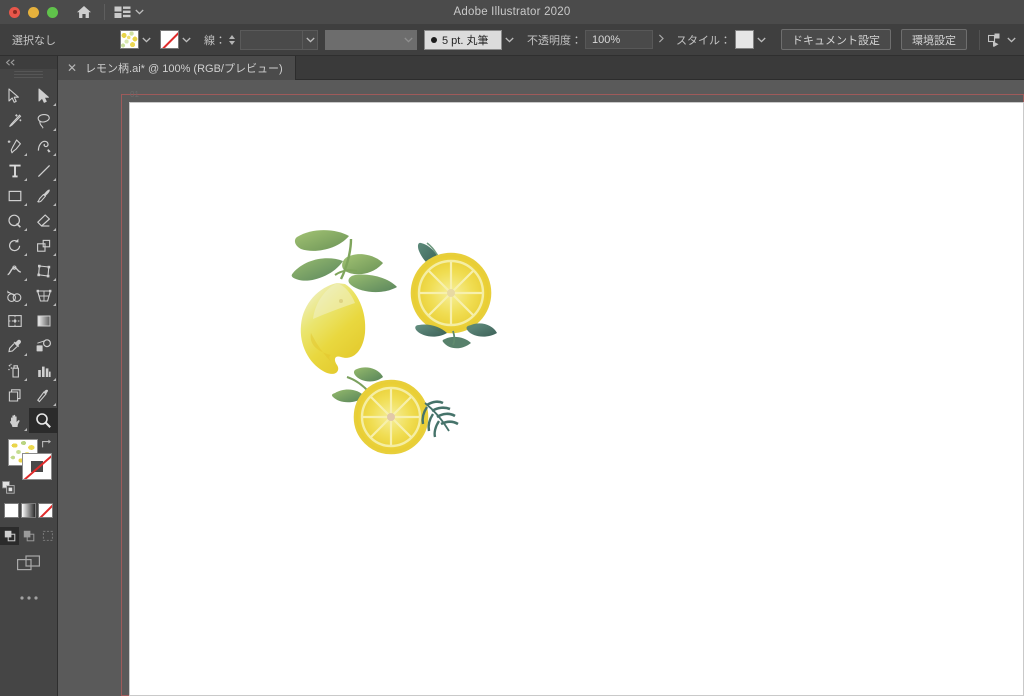  Describe the element at coordinates (232, 40) in the screenshot. I see `stroke-weight-stepper` at that location.